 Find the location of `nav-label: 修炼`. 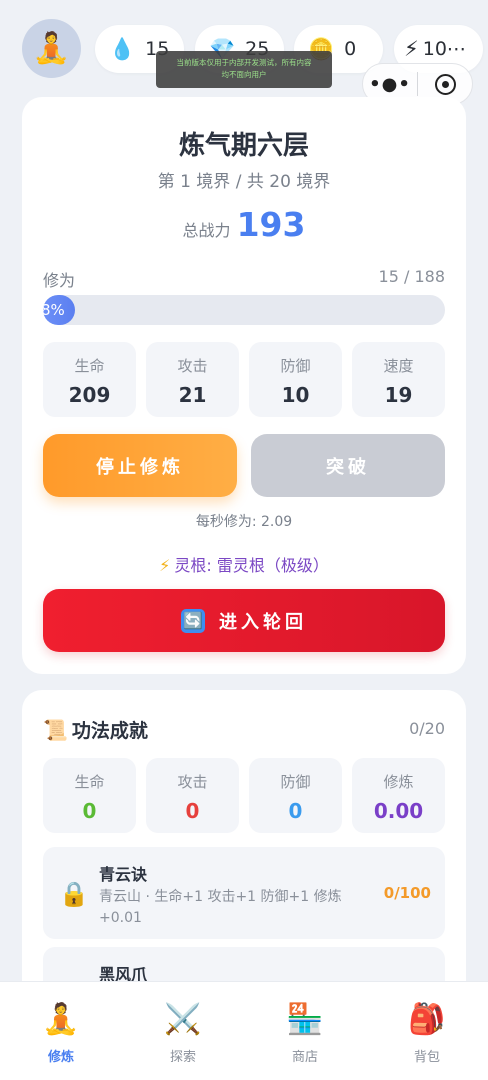

nav-label: 修炼 is located at coordinates (60, 1057).